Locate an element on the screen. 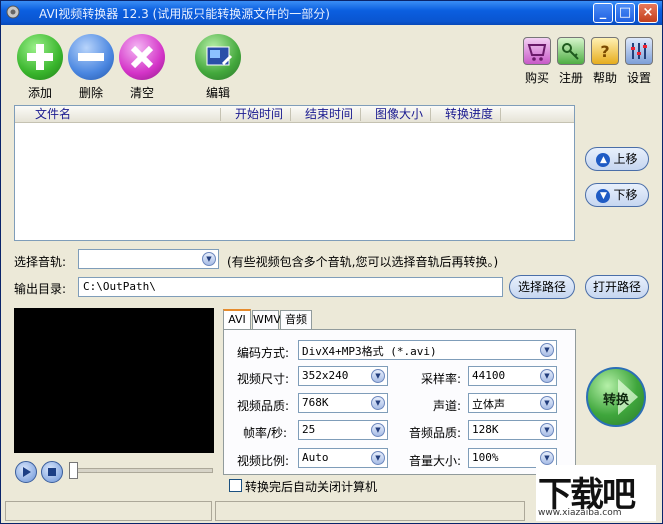  fps-select: 25 ▼ is located at coordinates (343, 430).